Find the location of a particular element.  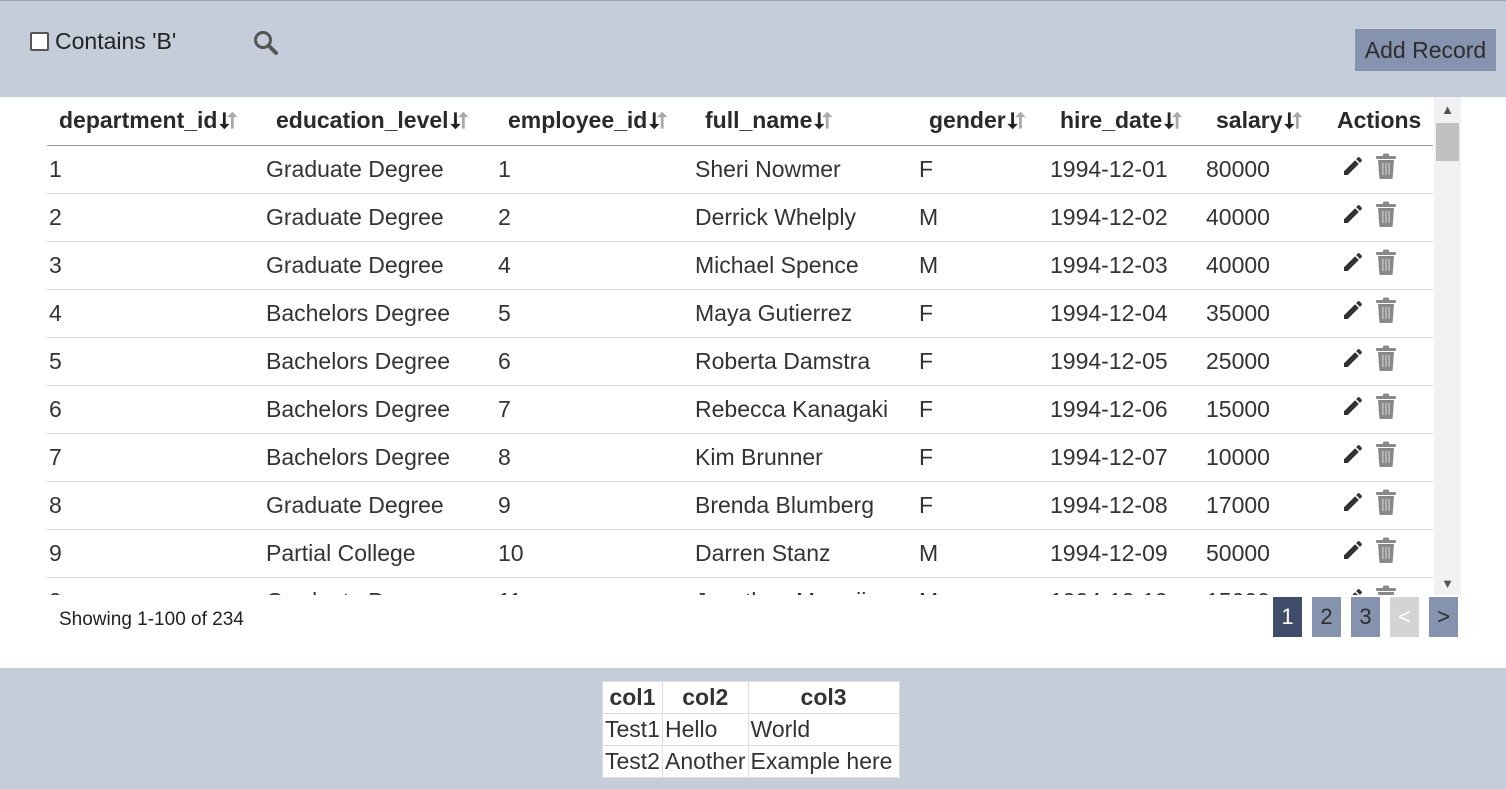

table-cell: Rebecca Kanagaki is located at coordinates (805, 409).